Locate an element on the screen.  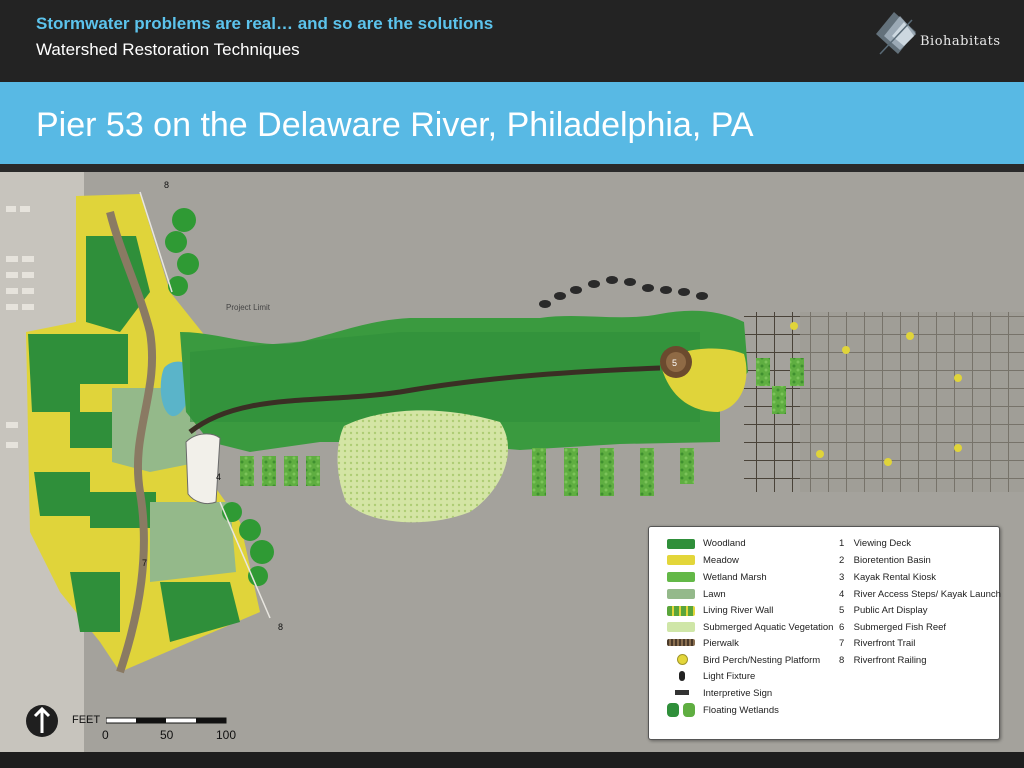
scale-unit: FEET is located at coordinates (86, 720).